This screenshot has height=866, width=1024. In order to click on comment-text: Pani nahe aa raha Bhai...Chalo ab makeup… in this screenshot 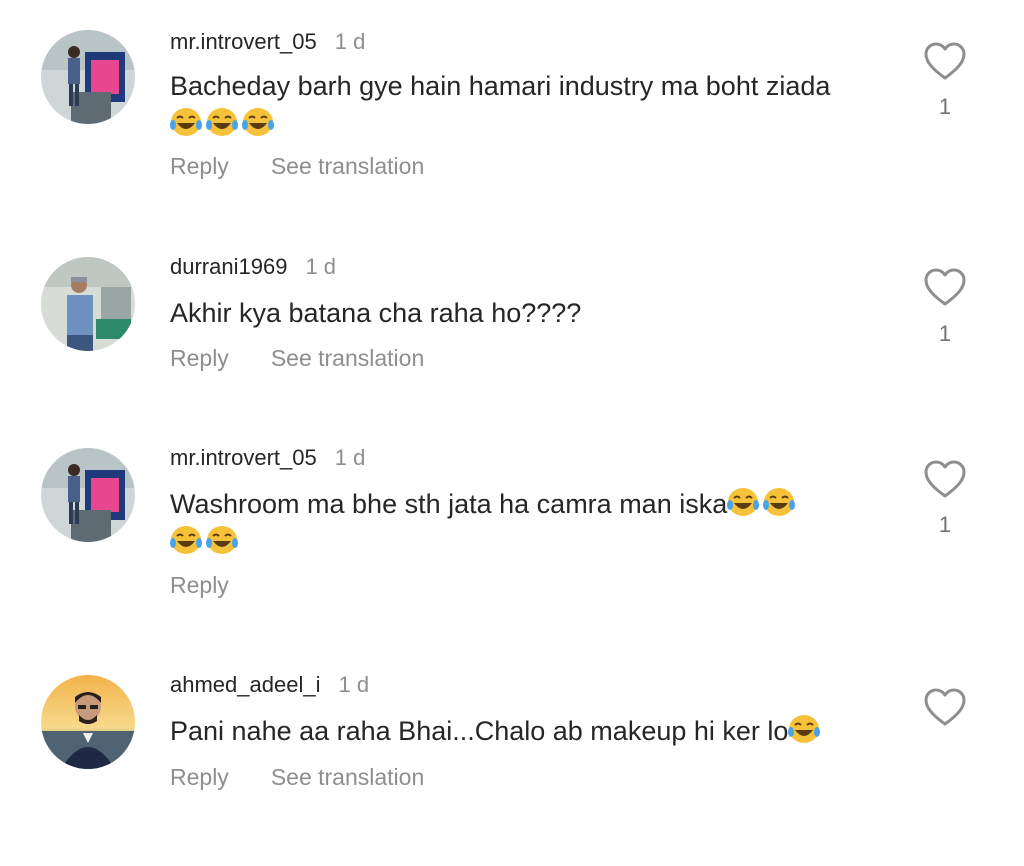, I will do `click(530, 731)`.